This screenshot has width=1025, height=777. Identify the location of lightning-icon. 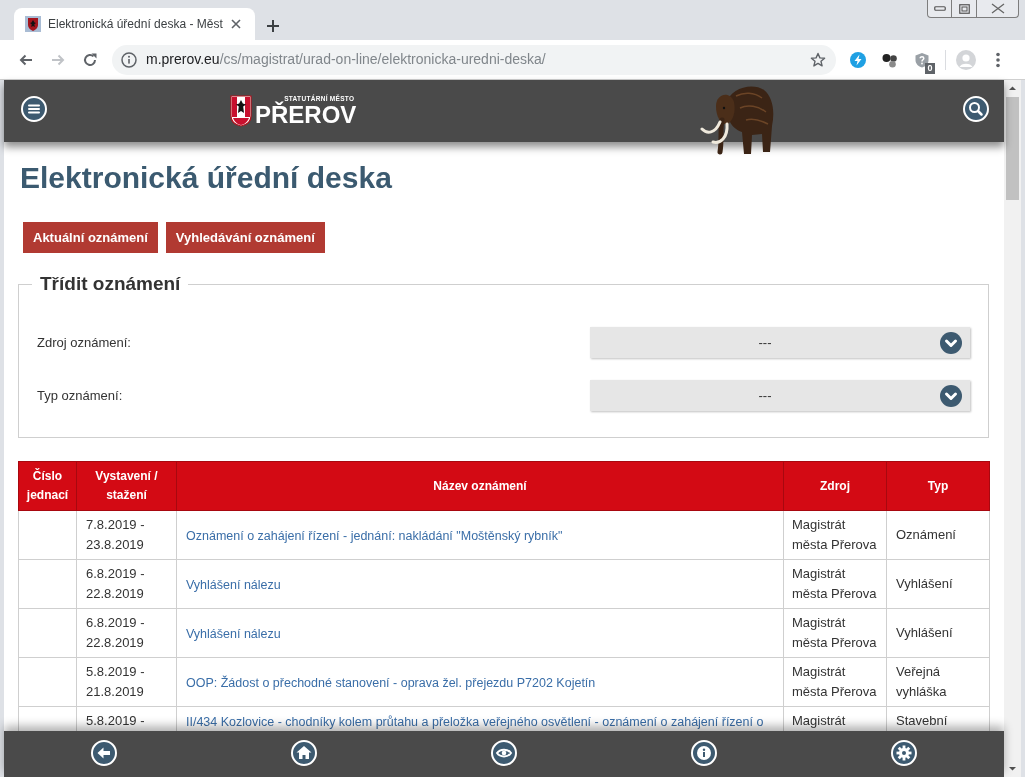
(858, 59).